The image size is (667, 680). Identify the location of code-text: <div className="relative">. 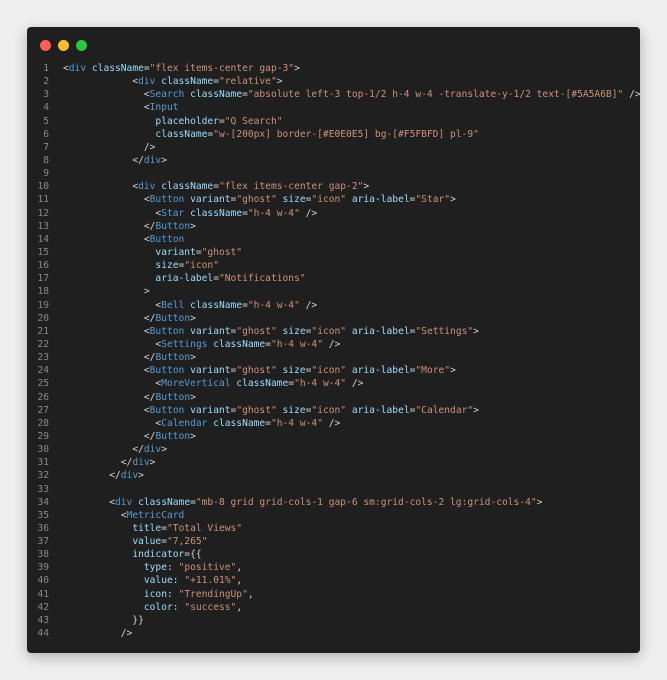
(207, 82).